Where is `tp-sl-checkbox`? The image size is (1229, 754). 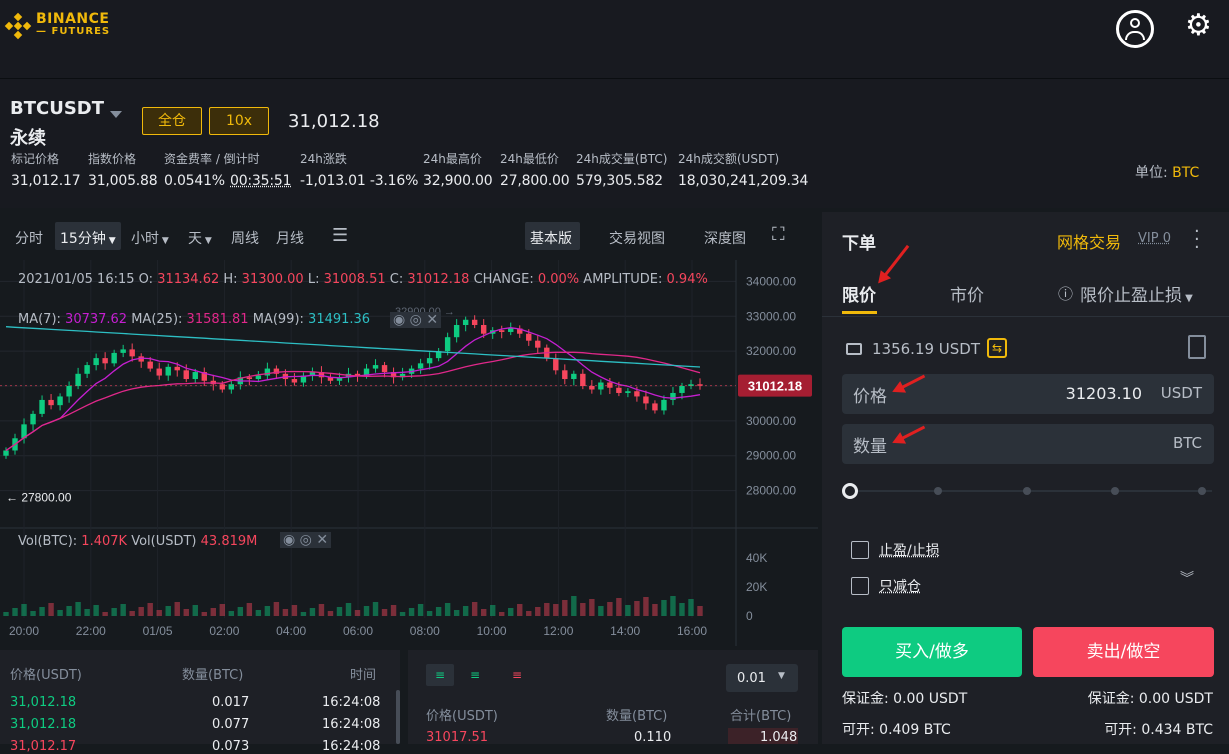
tp-sl-checkbox is located at coordinates (860, 550).